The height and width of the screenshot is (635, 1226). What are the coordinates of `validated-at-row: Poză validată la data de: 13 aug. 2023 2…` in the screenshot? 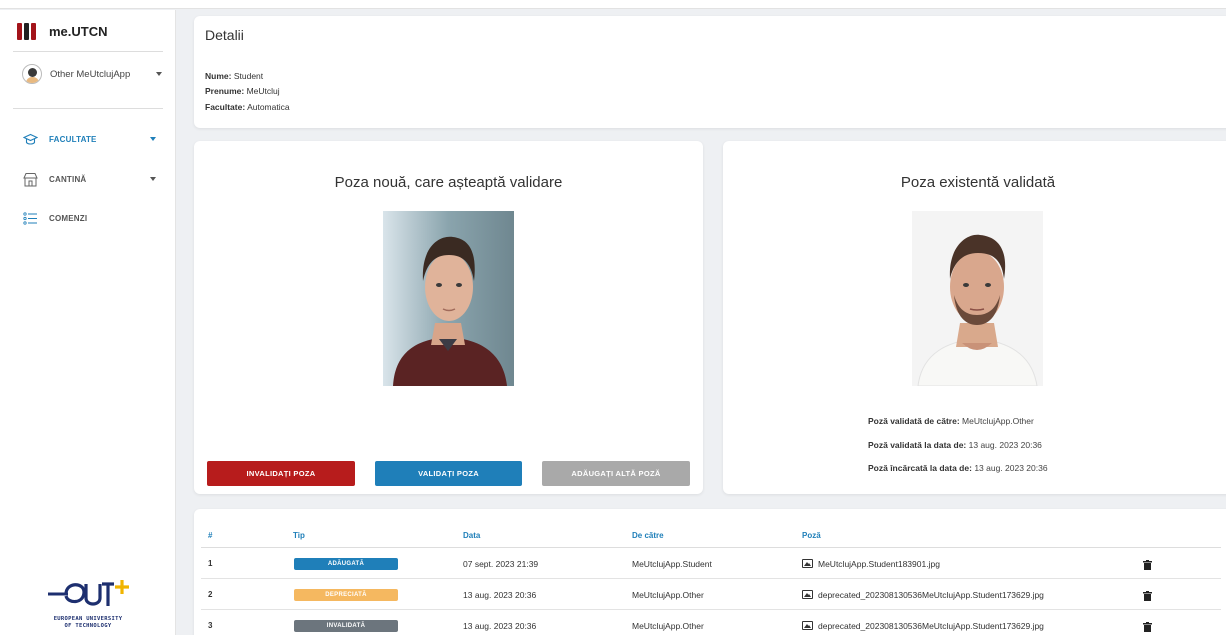 It's located at (955, 445).